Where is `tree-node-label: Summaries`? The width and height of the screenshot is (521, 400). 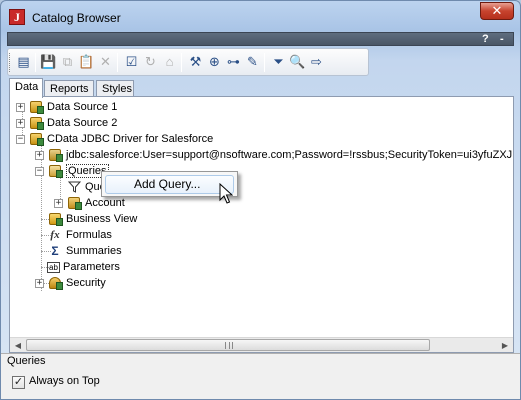
tree-node-label: Summaries is located at coordinates (94, 251).